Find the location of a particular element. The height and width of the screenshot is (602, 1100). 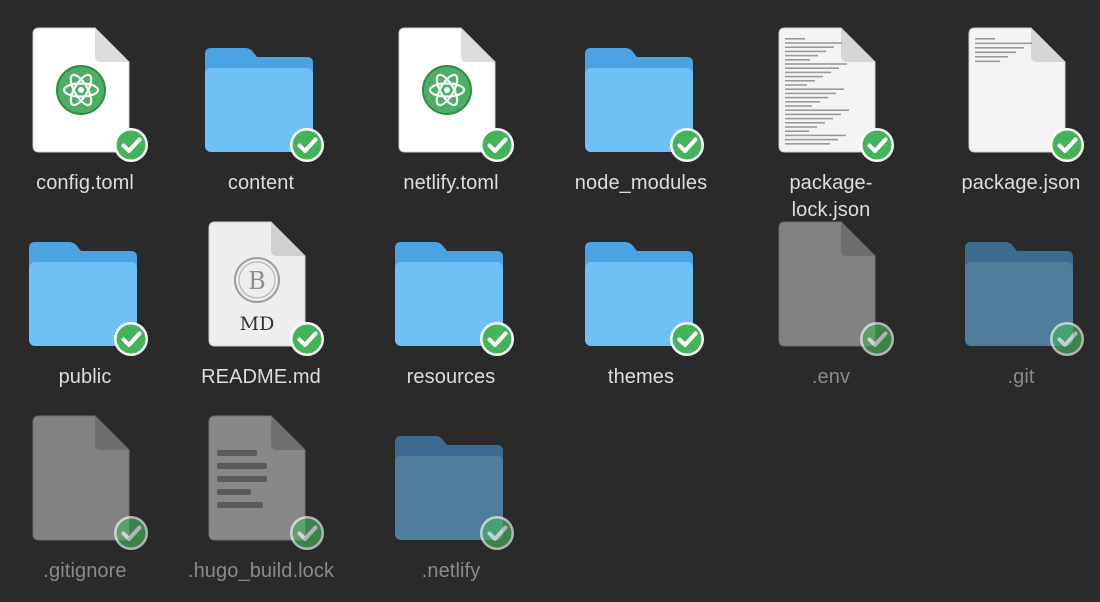

document-lines-icon is located at coordinates (261, 482).